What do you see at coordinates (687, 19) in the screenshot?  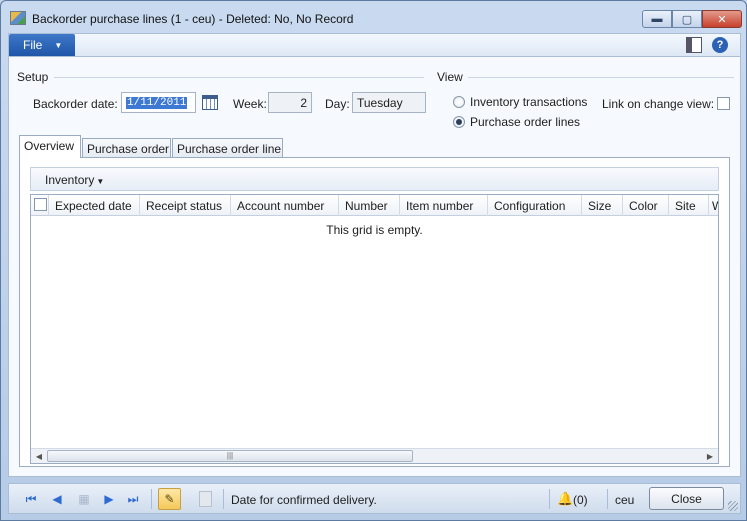 I see `maximize-button: ▢` at bounding box center [687, 19].